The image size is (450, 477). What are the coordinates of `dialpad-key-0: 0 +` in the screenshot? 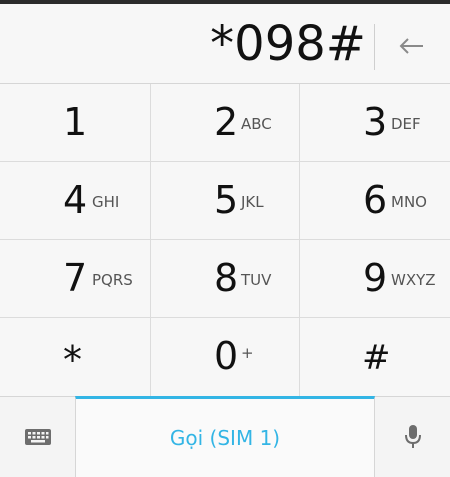 It's located at (225, 357).